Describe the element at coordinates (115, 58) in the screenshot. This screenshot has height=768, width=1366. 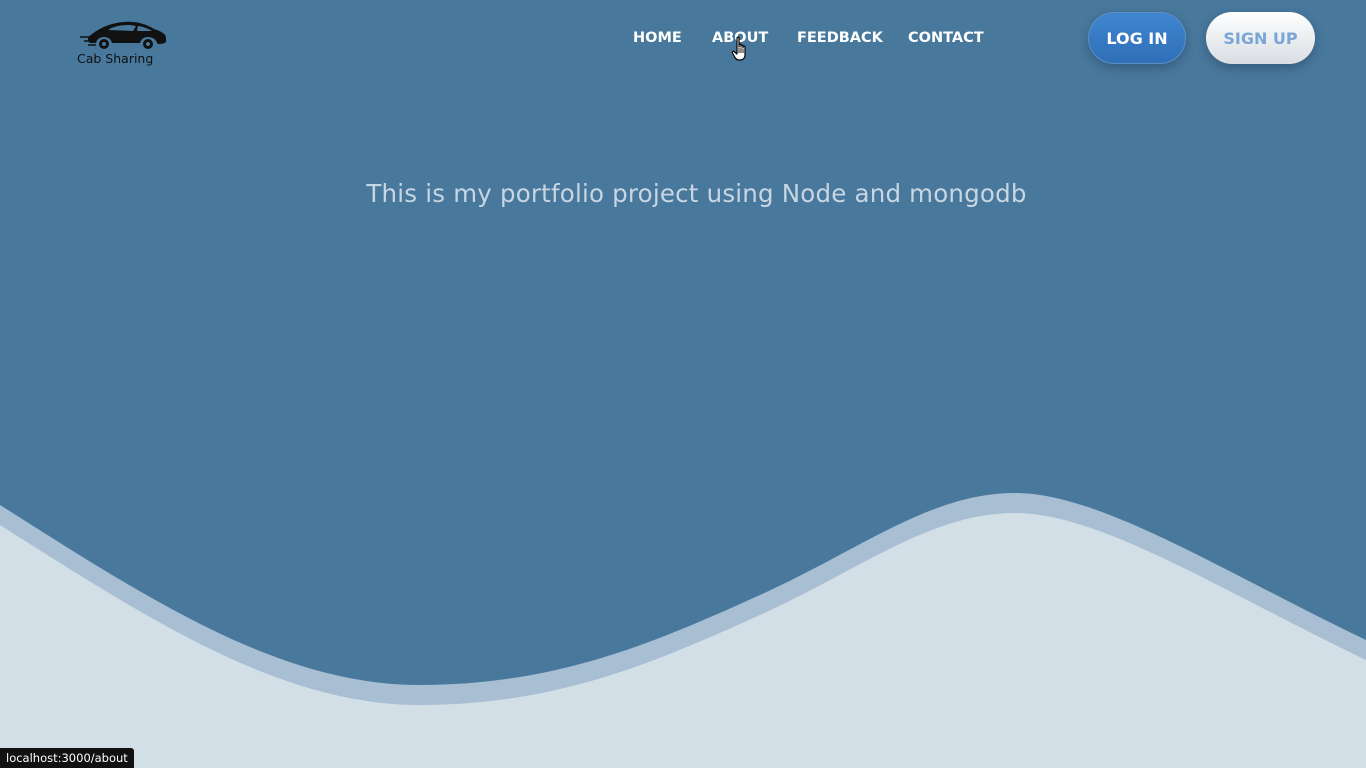
I see `brand-name: Cab Sharing` at that location.